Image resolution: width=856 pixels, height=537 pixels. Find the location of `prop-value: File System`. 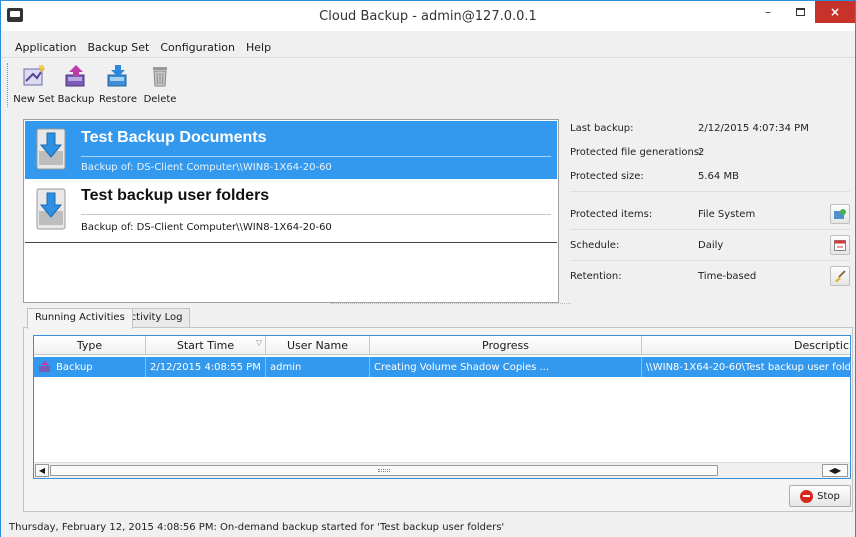

prop-value: File System is located at coordinates (727, 214).